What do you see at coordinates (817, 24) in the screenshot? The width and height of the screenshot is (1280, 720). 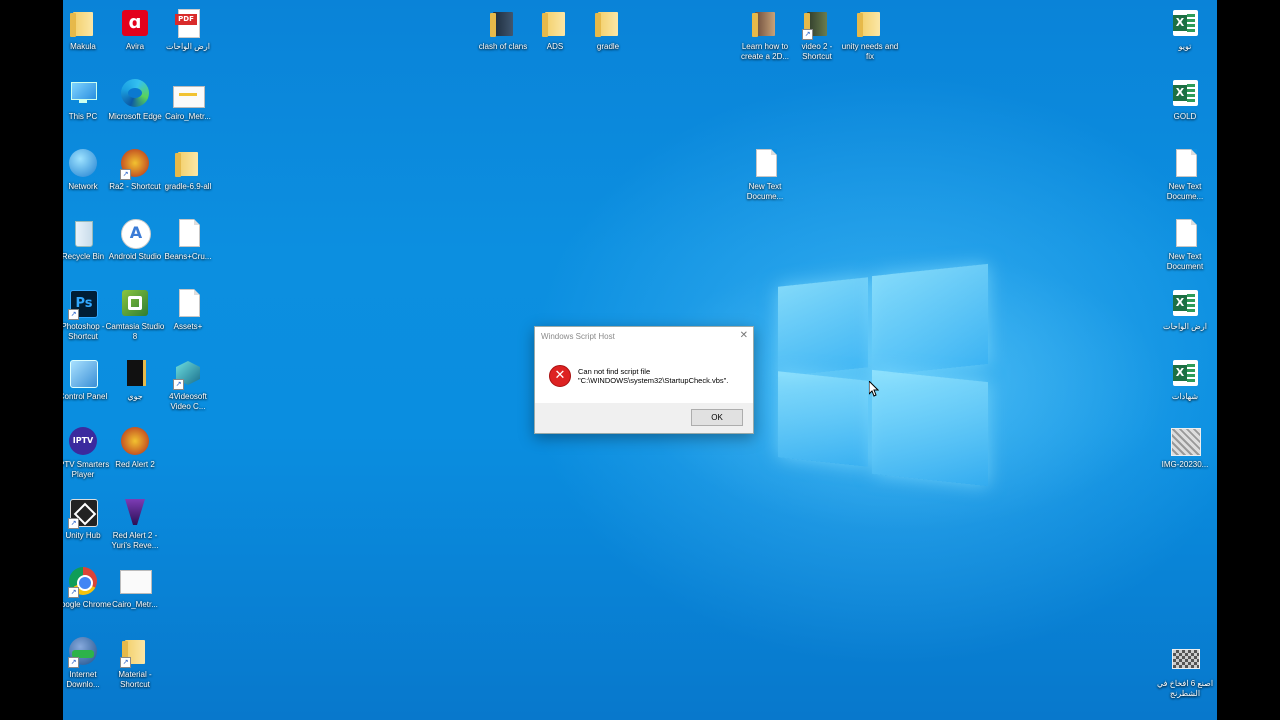 I see `folder-icon: ↗` at bounding box center [817, 24].